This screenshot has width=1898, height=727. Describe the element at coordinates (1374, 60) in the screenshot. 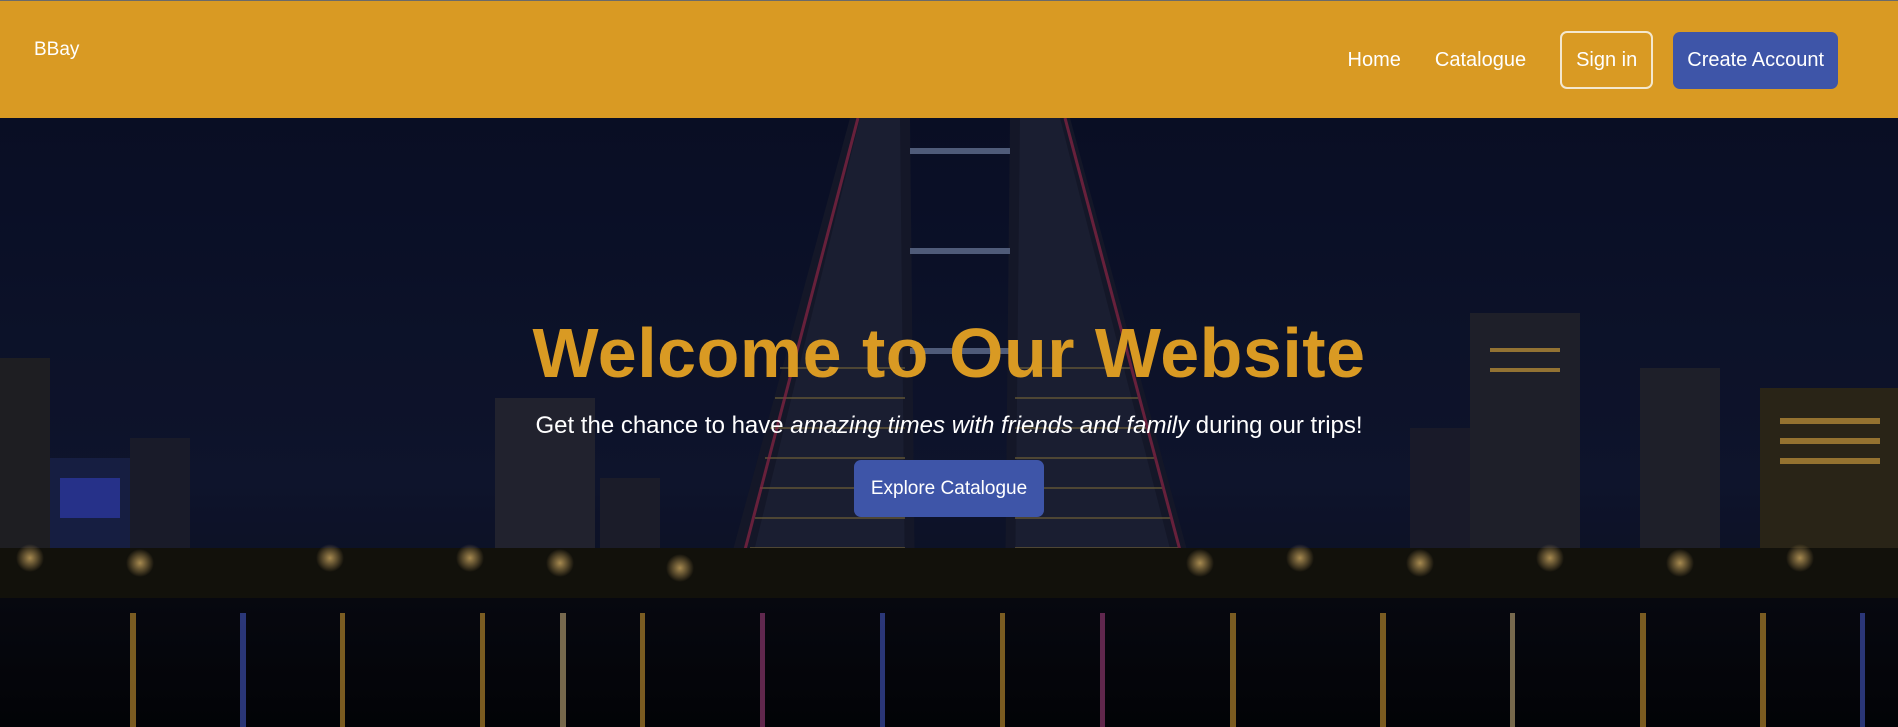

I see `nav-link-home: Home` at that location.